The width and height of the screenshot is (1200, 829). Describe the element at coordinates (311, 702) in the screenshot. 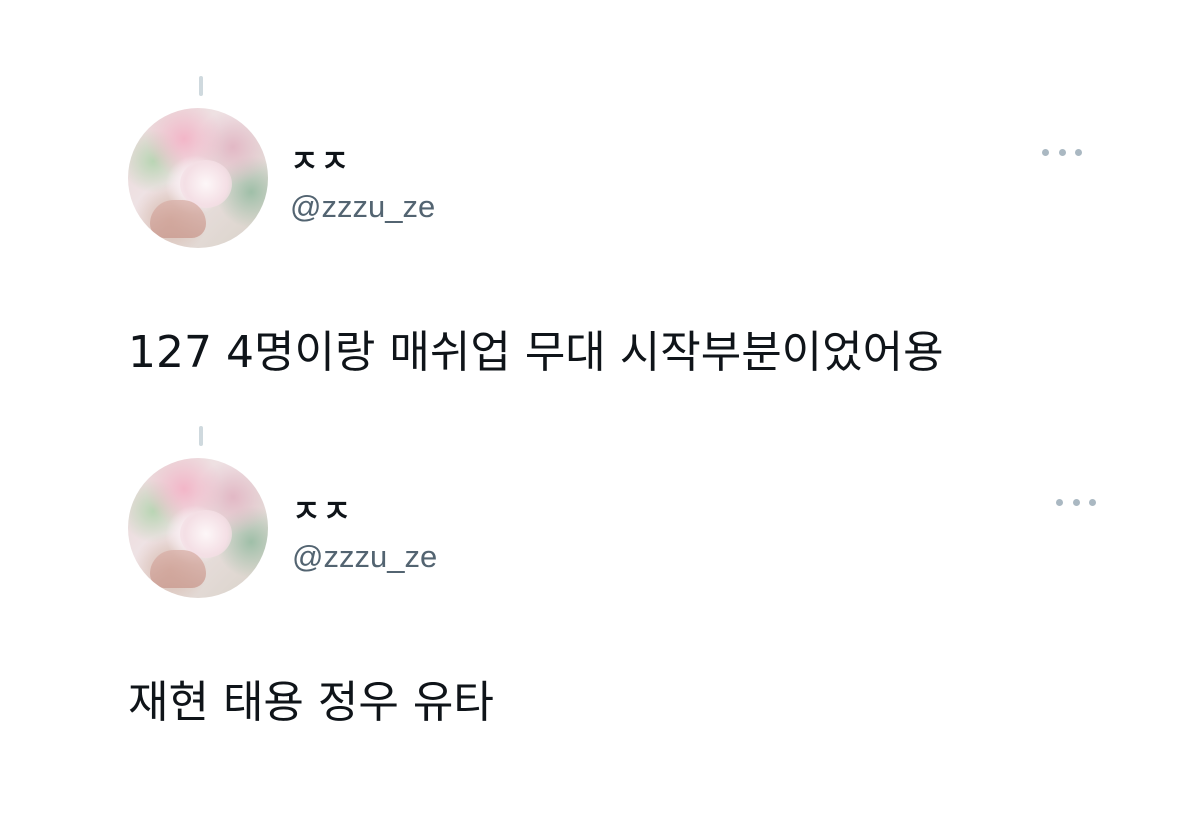

I see `tweet-text: 재현 태용 정우 유타` at that location.